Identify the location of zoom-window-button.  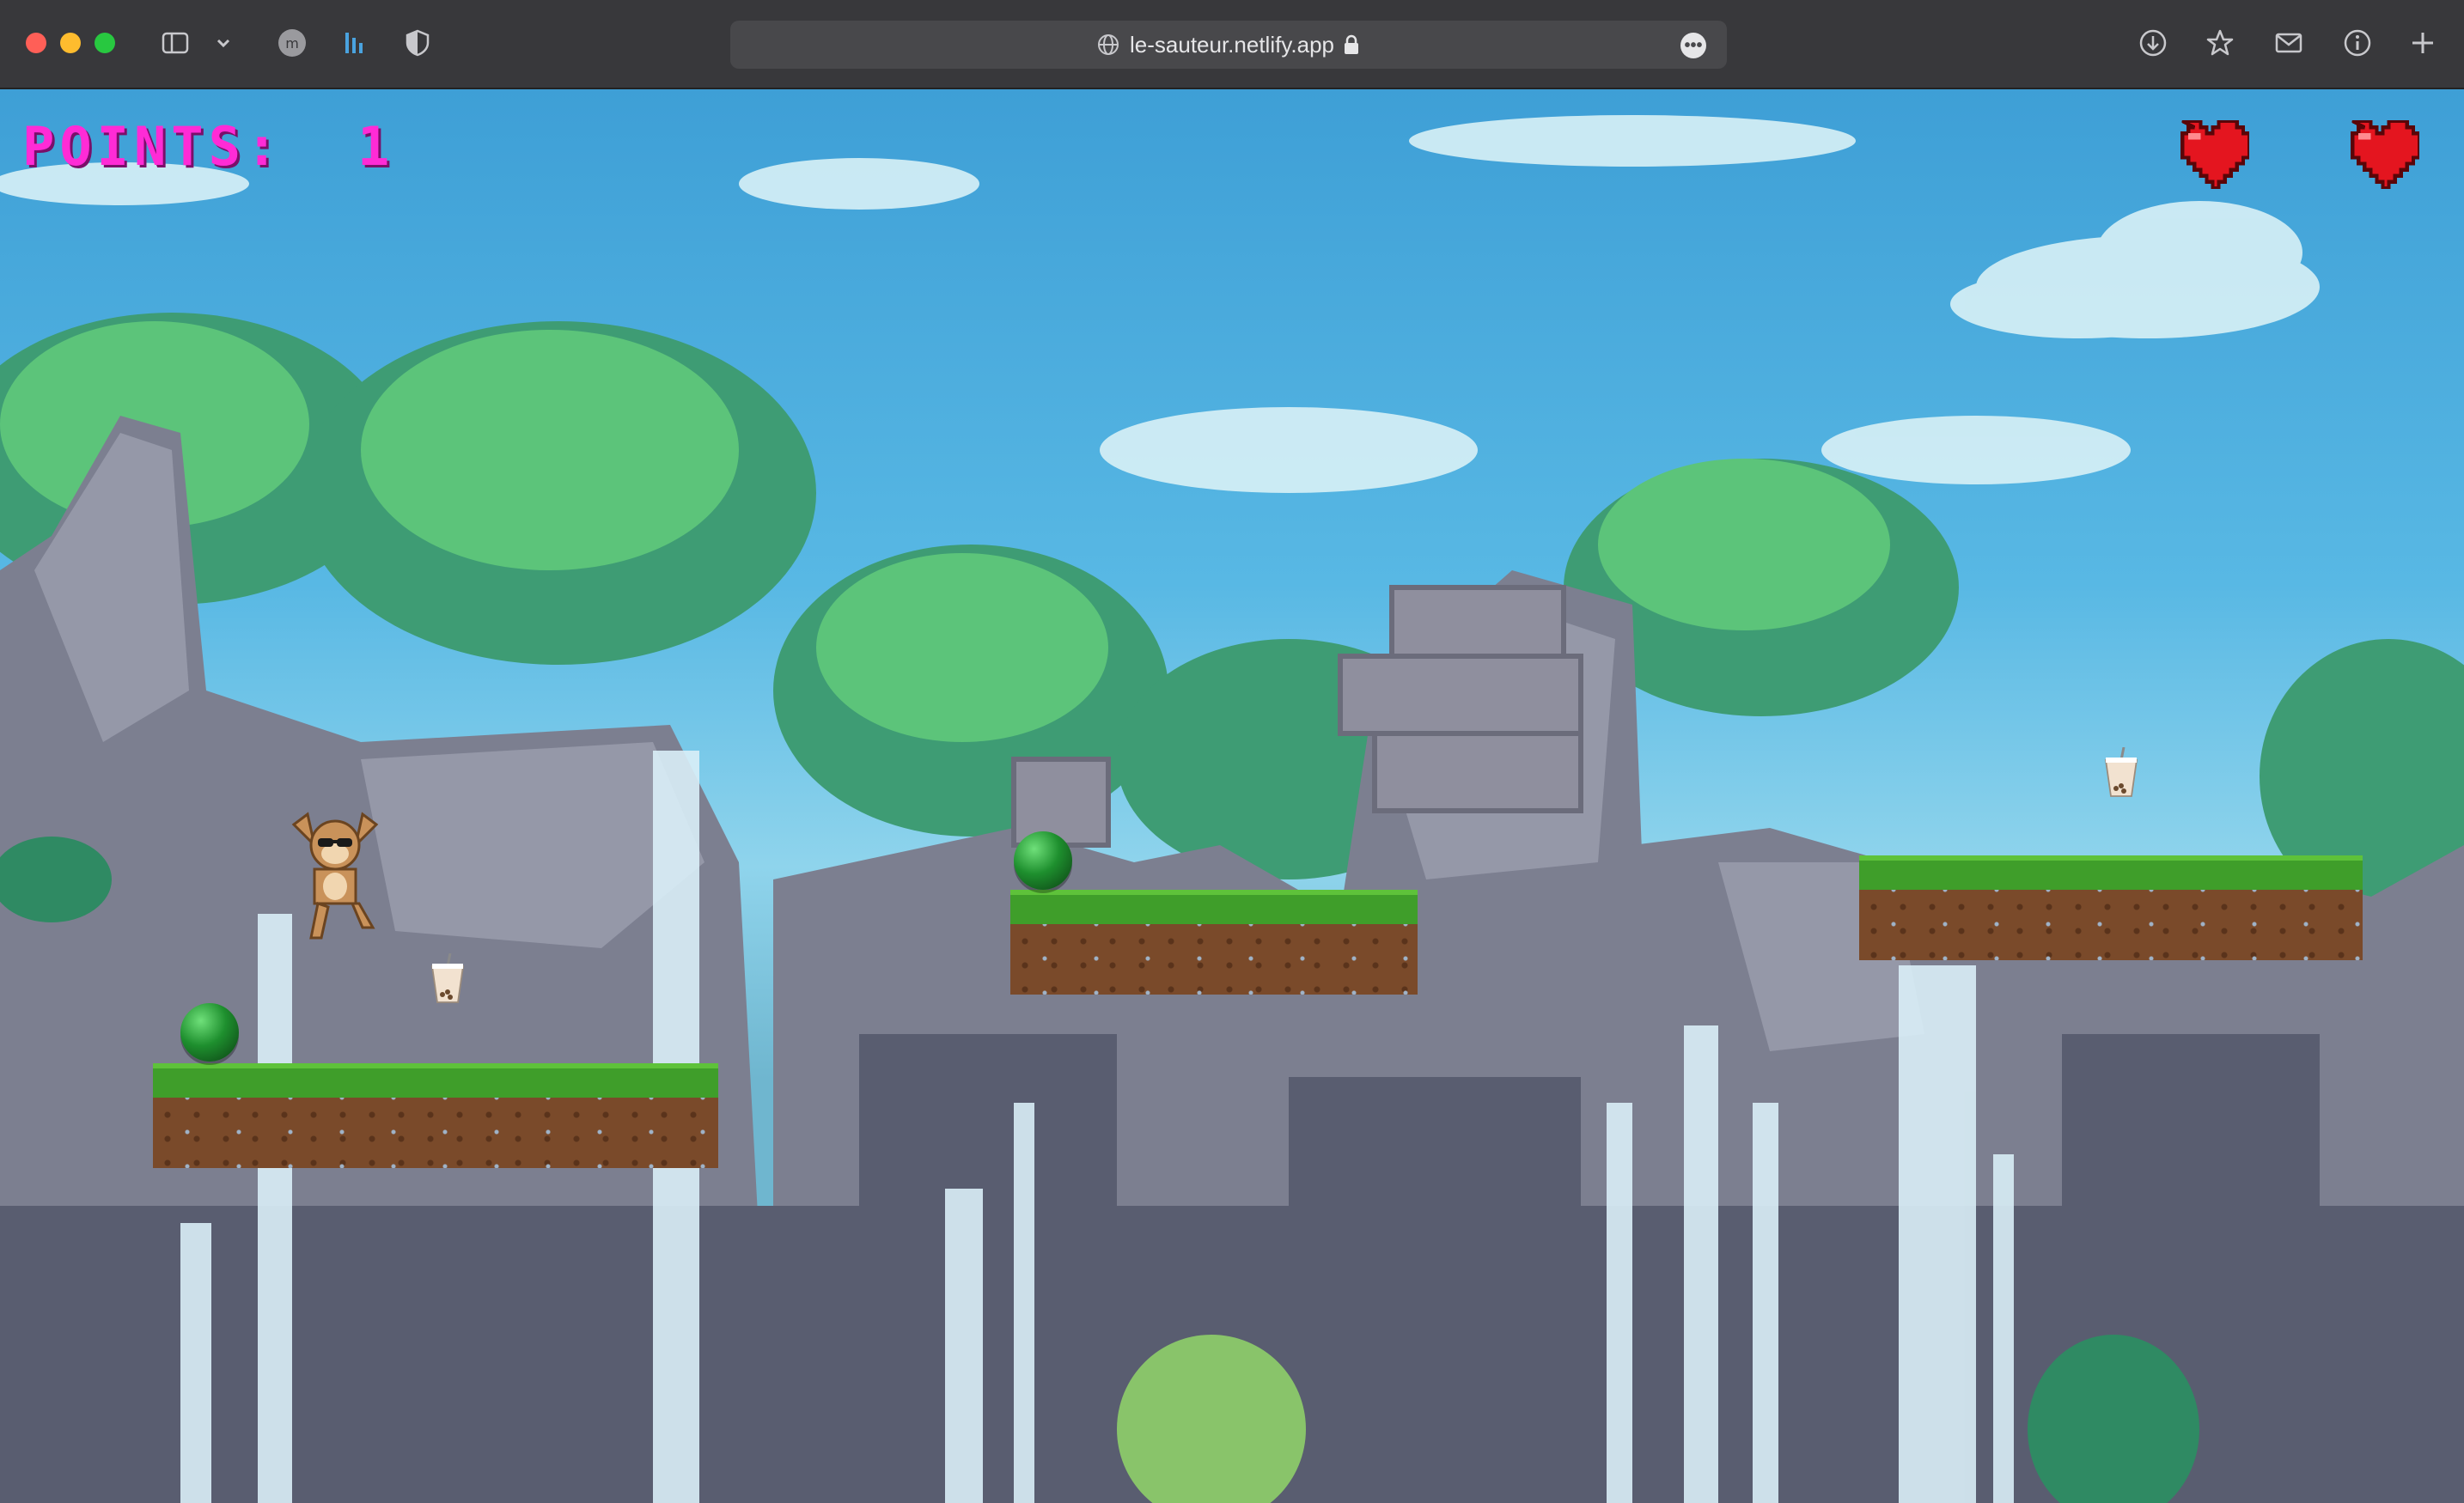
(105, 43).